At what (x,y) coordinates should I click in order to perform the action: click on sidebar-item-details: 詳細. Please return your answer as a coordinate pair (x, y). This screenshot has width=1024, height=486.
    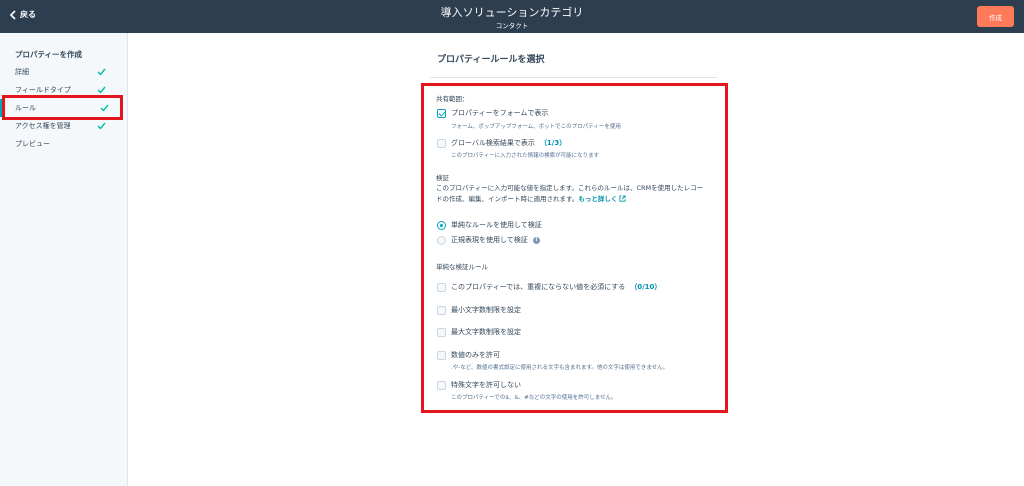
    Looking at the image, I should click on (63, 72).